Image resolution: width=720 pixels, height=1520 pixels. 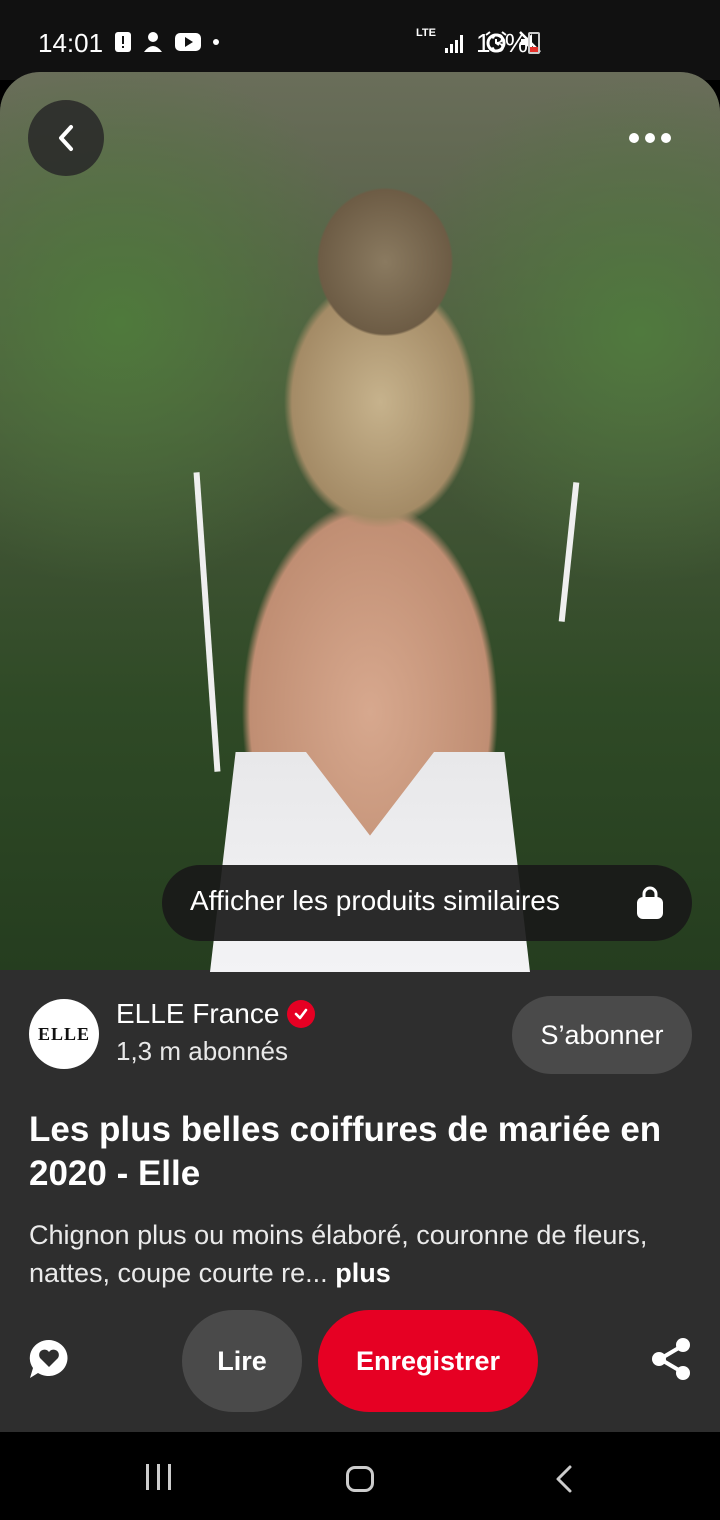 What do you see at coordinates (123, 42) in the screenshot?
I see `alert-icon` at bounding box center [123, 42].